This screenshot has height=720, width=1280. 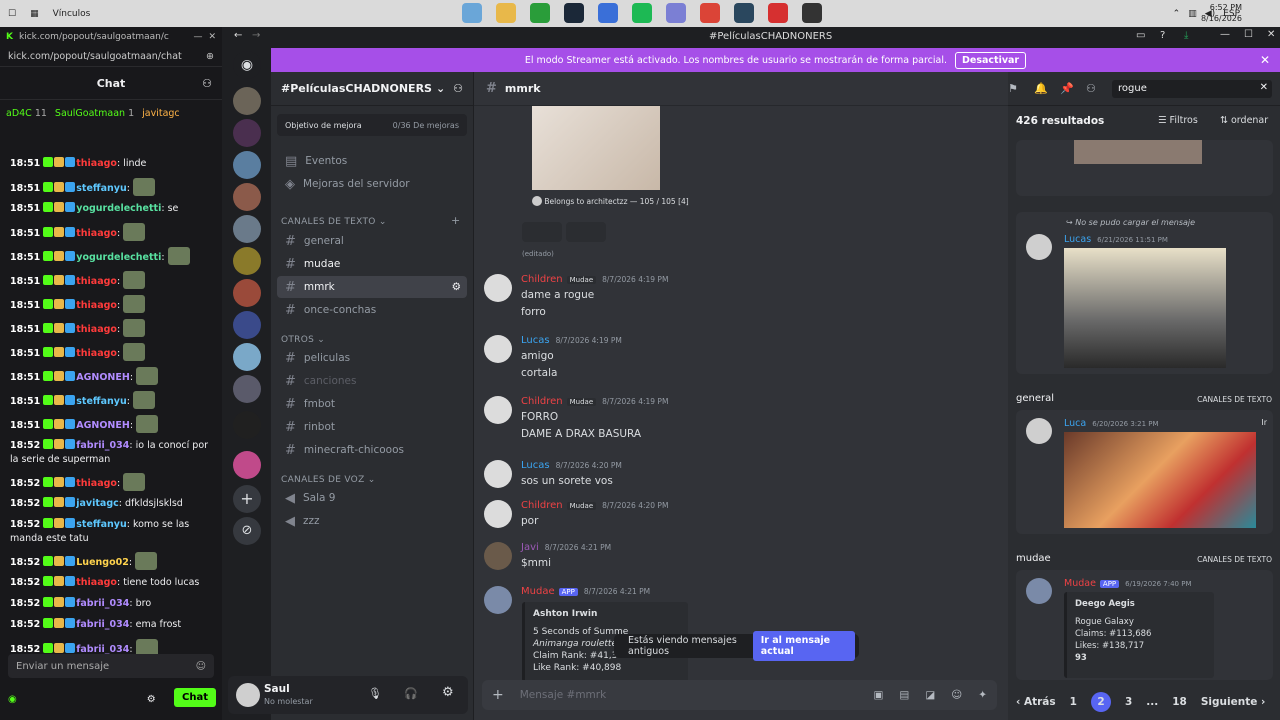 What do you see at coordinates (372, 310) in the screenshot?
I see `channel-once-conchas: # once-conchas` at bounding box center [372, 310].